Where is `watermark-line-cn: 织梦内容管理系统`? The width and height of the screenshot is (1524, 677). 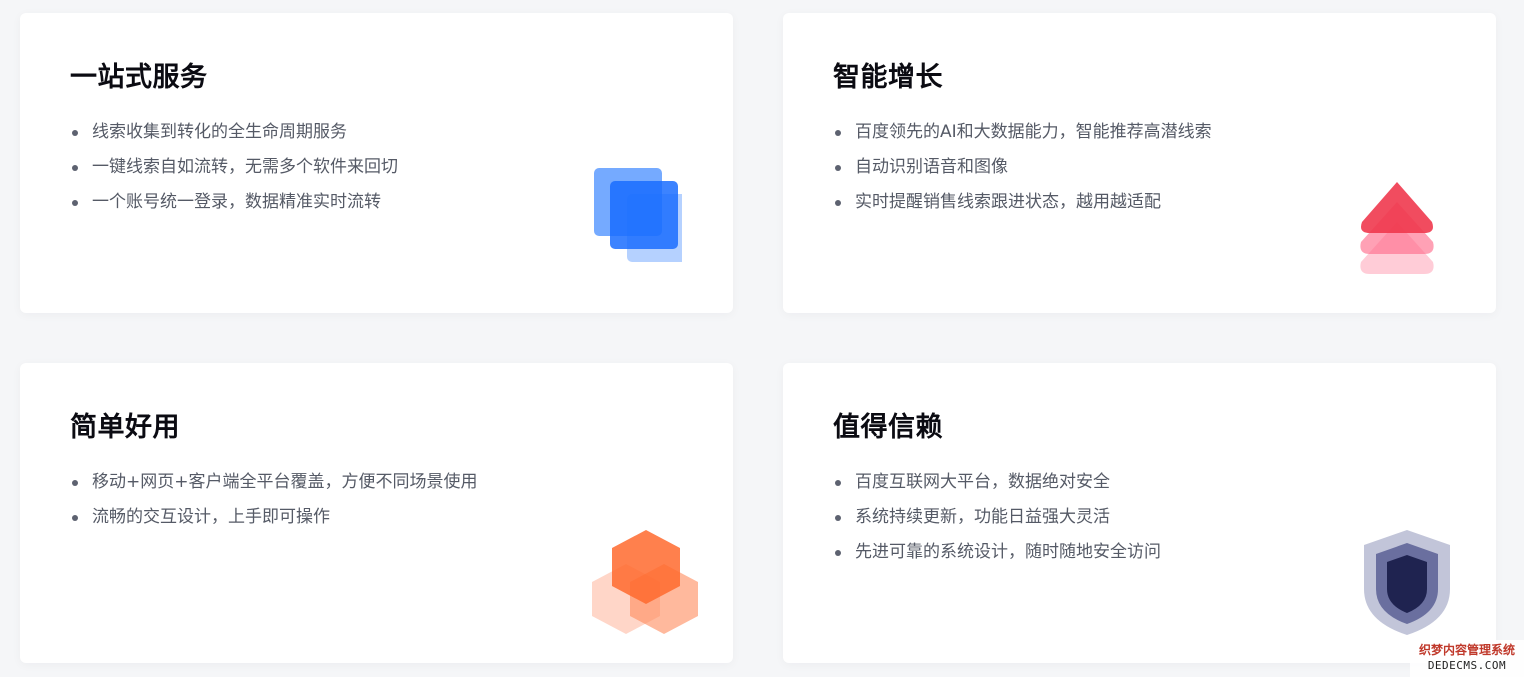 watermark-line-cn: 织梦内容管理系统 is located at coordinates (1466, 650).